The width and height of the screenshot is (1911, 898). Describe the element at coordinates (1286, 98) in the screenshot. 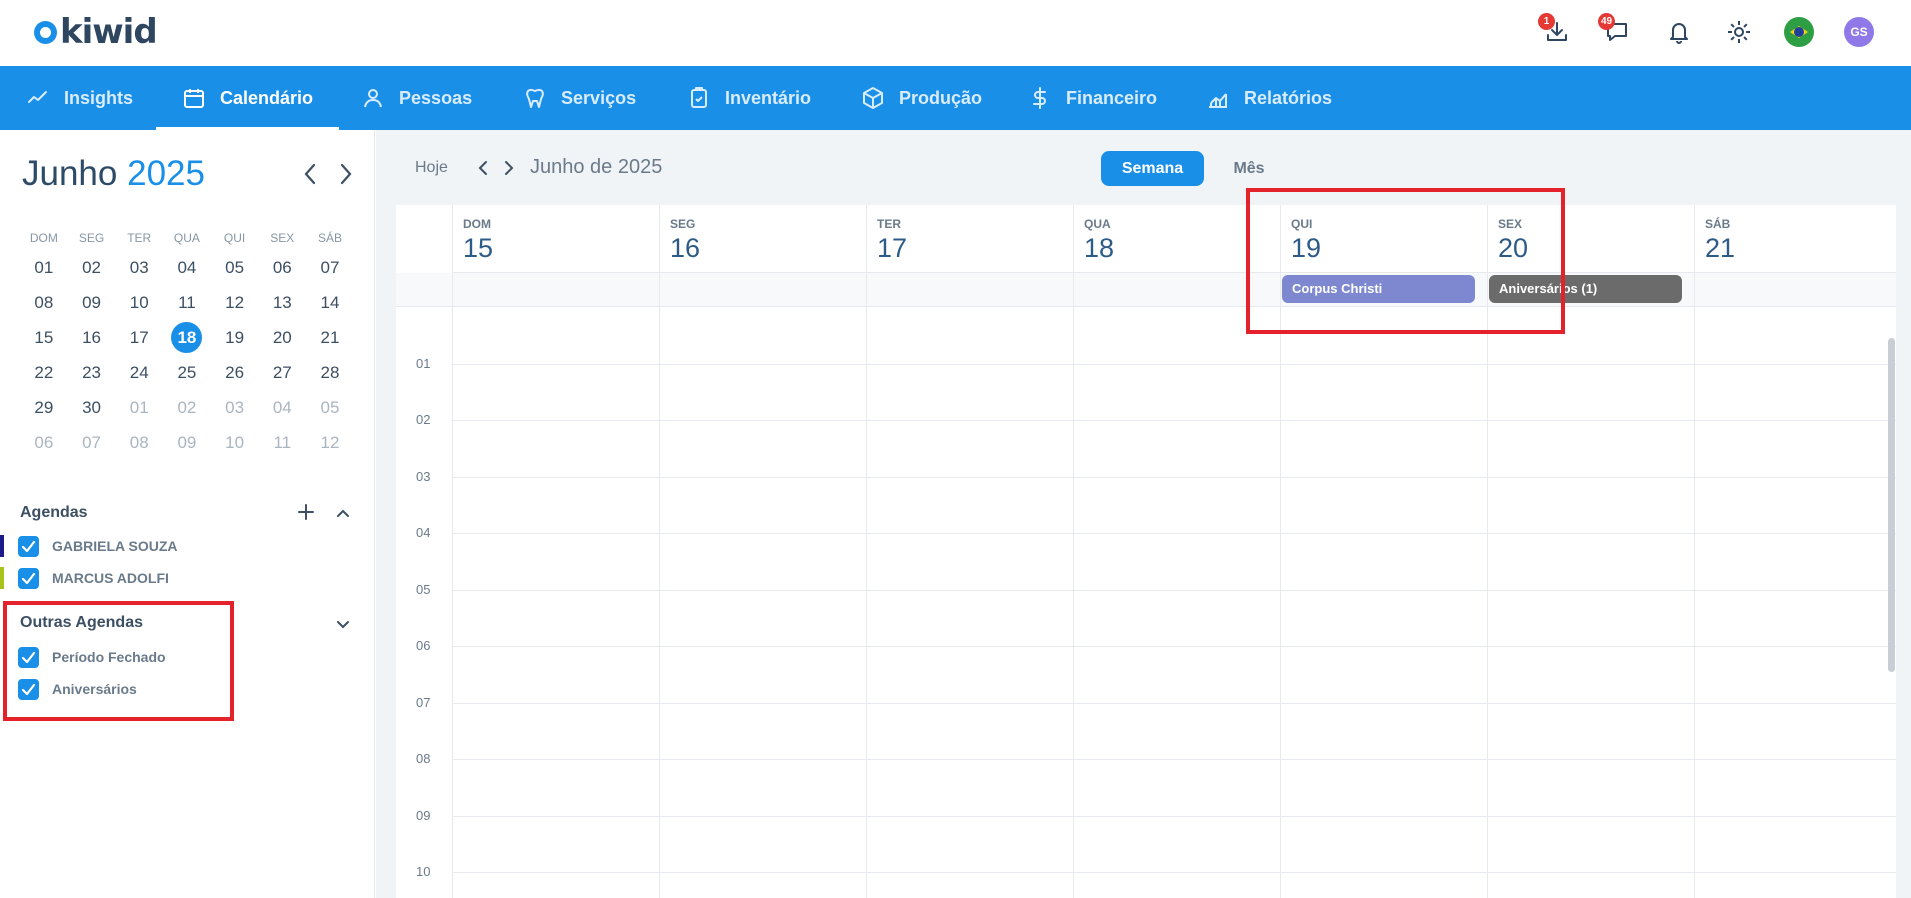

I see `nav-item-relatorios: Relatórios` at that location.